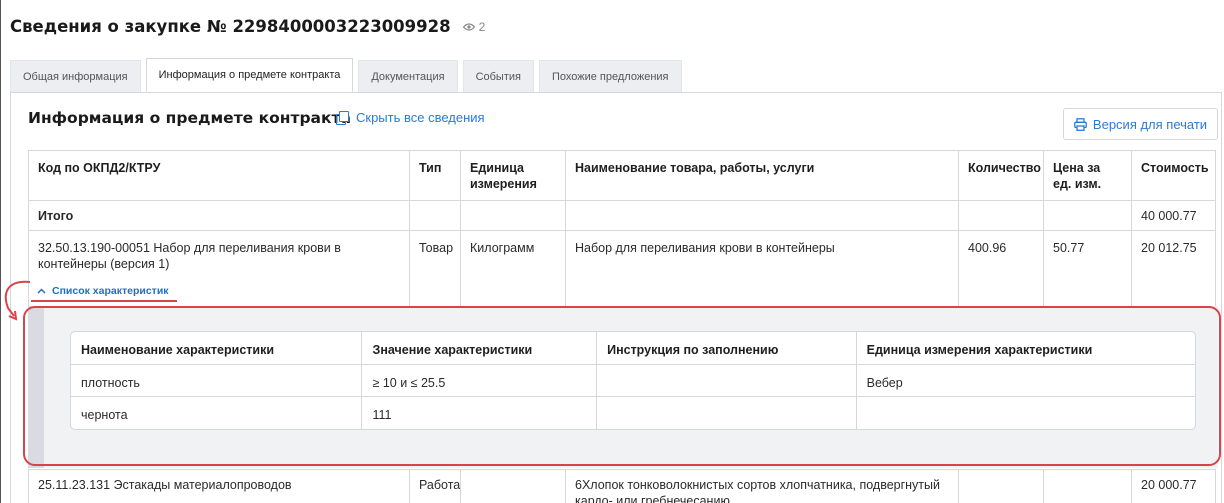  What do you see at coordinates (435, 269) in the screenshot?
I see `item-type: Товар` at bounding box center [435, 269].